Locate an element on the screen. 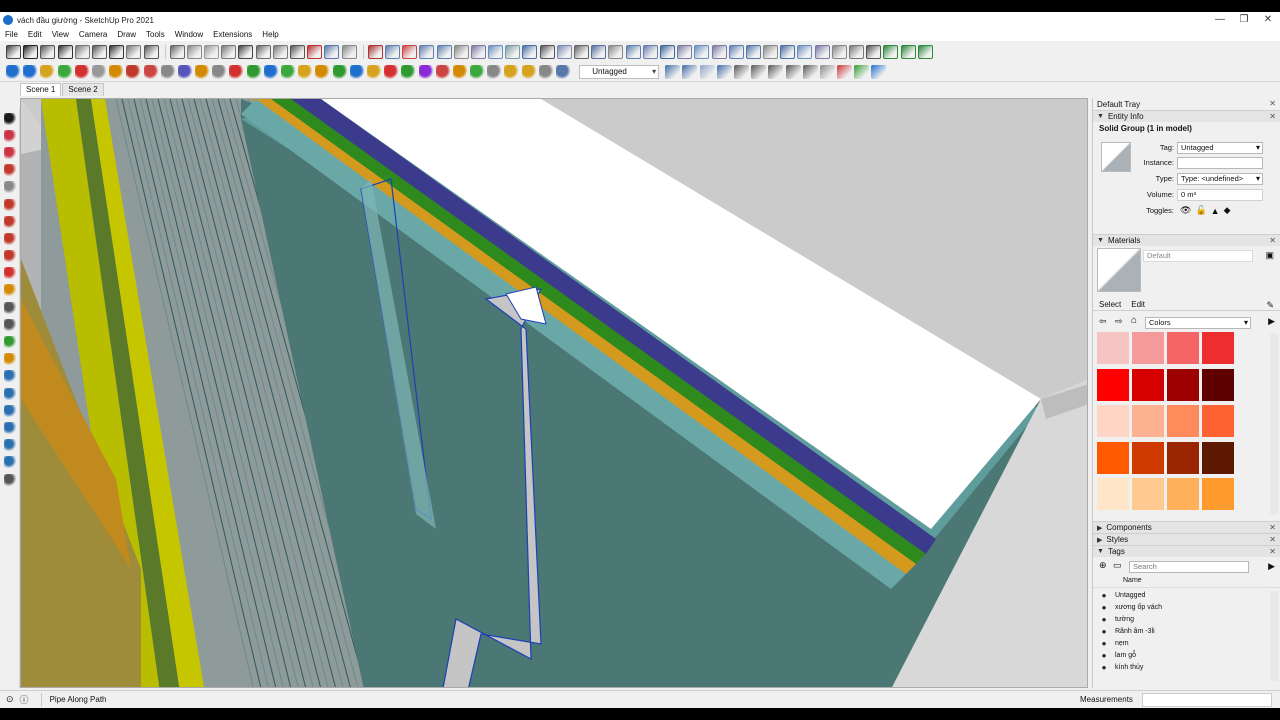 This screenshot has height=720, width=1280. toolbar-tool-24-icon is located at coordinates (427, 52).